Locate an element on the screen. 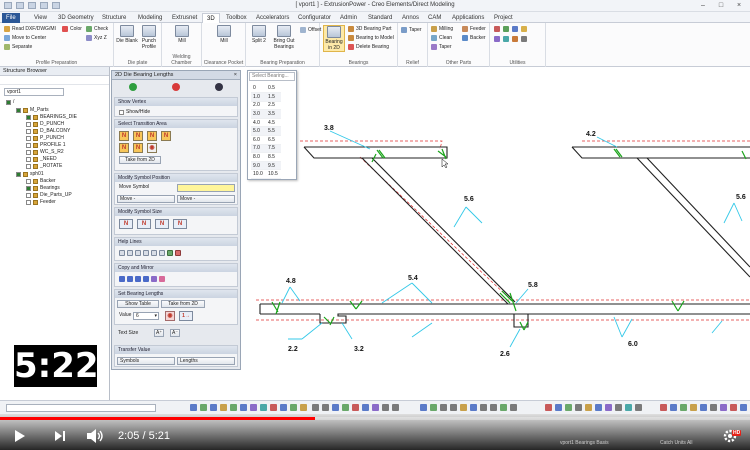 This screenshot has height=450, width=750. offset-button: Offset is located at coordinates (310, 30).